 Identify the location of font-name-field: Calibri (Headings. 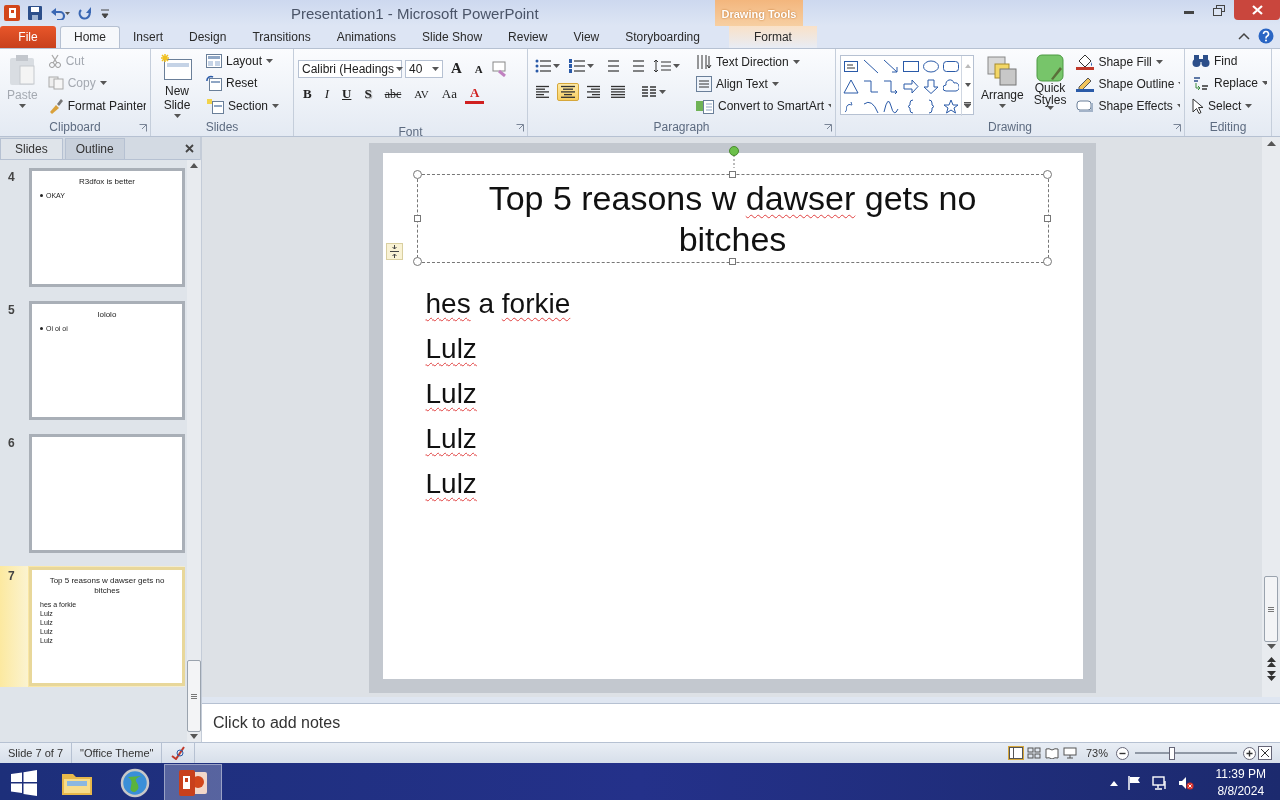
(350, 68).